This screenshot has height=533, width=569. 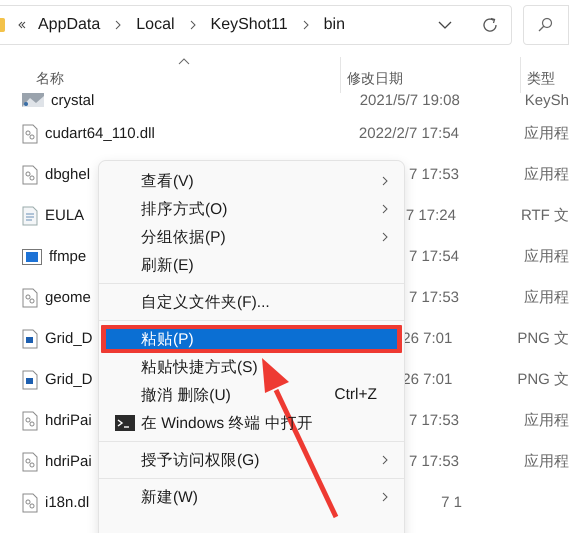 I want to click on file-name: EULA, so click(x=64, y=215).